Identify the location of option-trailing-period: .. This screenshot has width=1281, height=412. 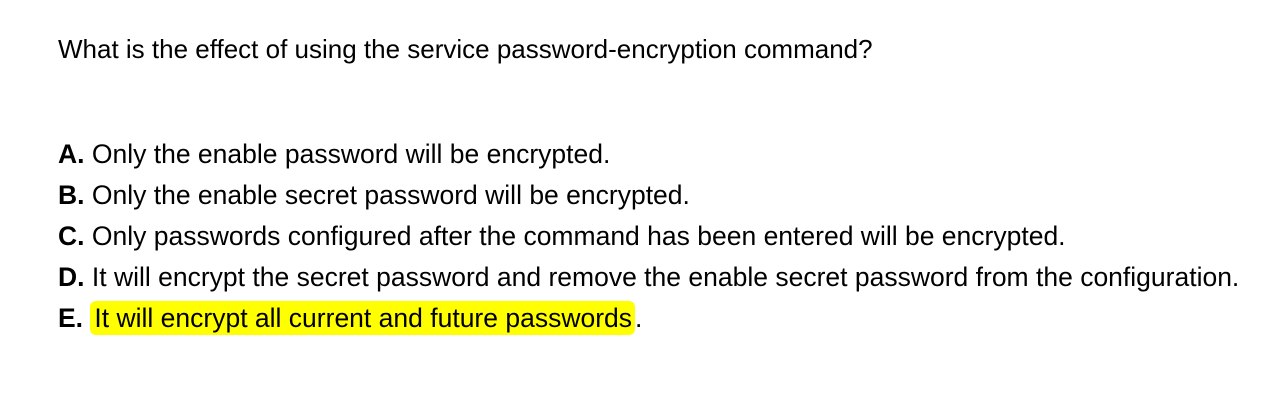
(639, 318).